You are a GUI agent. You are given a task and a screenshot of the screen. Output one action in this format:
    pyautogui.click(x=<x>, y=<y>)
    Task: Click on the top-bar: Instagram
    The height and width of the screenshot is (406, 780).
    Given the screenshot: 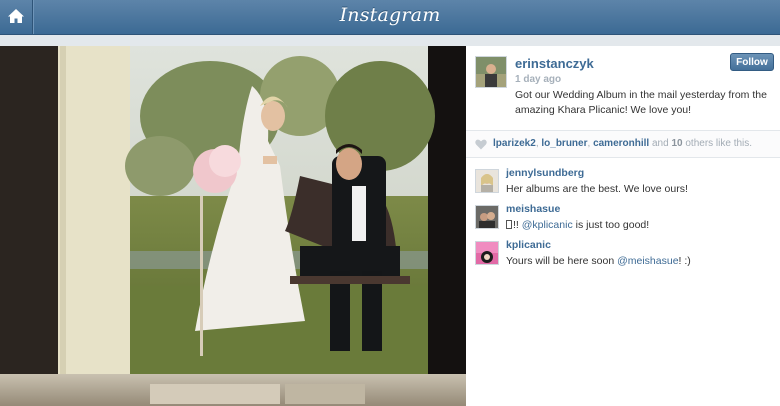 What is the action you would take?
    pyautogui.click(x=390, y=17)
    